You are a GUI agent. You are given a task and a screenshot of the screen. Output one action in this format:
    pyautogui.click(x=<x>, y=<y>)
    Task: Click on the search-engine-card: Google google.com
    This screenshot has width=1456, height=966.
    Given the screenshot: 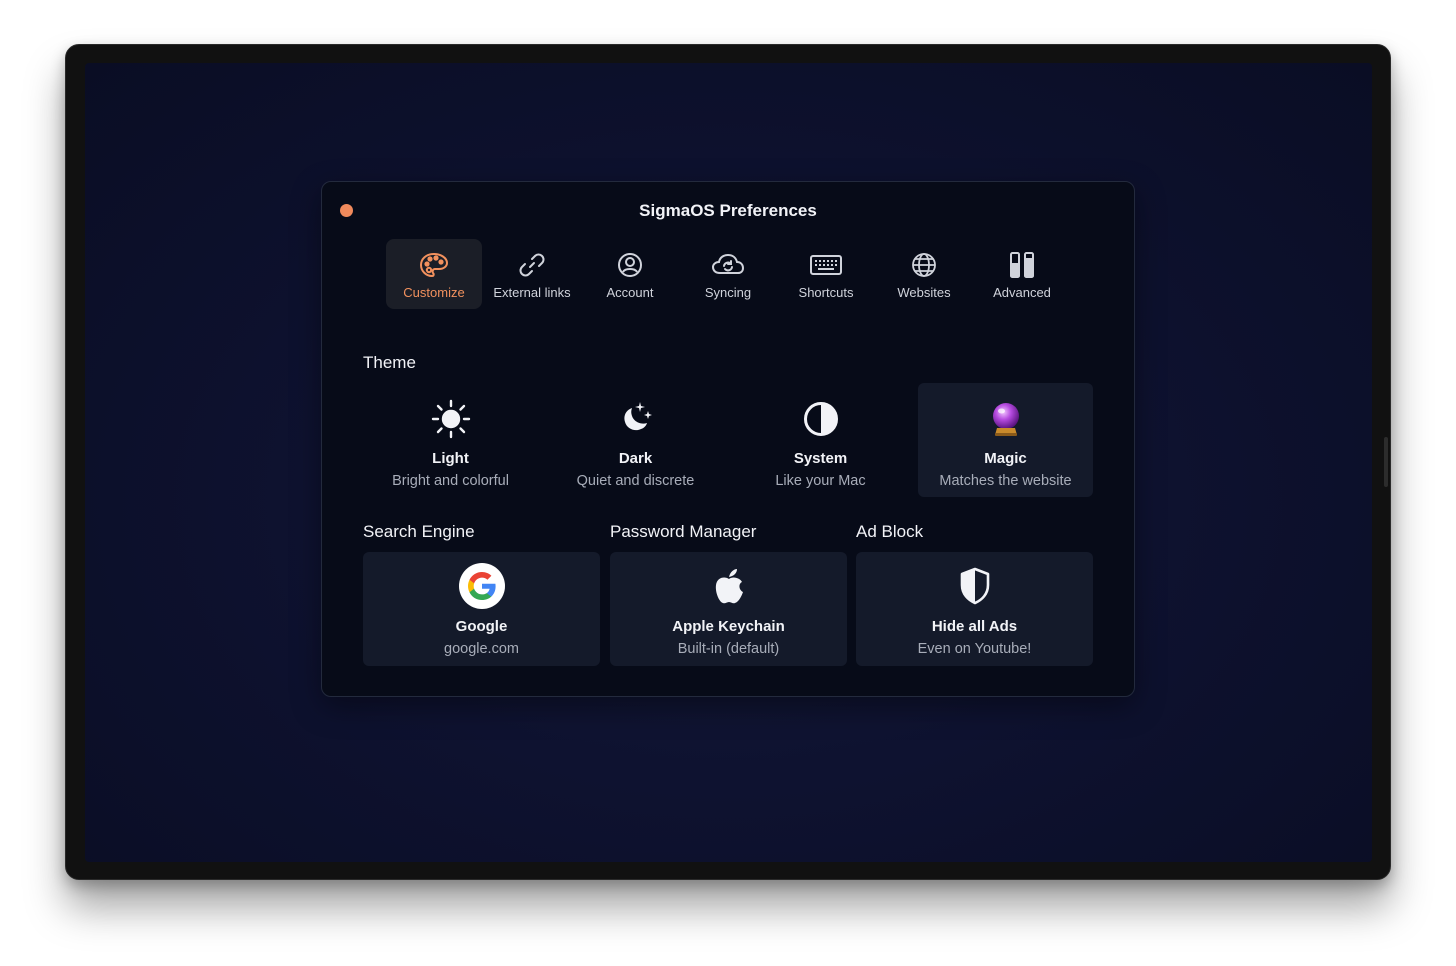 What is the action you would take?
    pyautogui.click(x=481, y=609)
    